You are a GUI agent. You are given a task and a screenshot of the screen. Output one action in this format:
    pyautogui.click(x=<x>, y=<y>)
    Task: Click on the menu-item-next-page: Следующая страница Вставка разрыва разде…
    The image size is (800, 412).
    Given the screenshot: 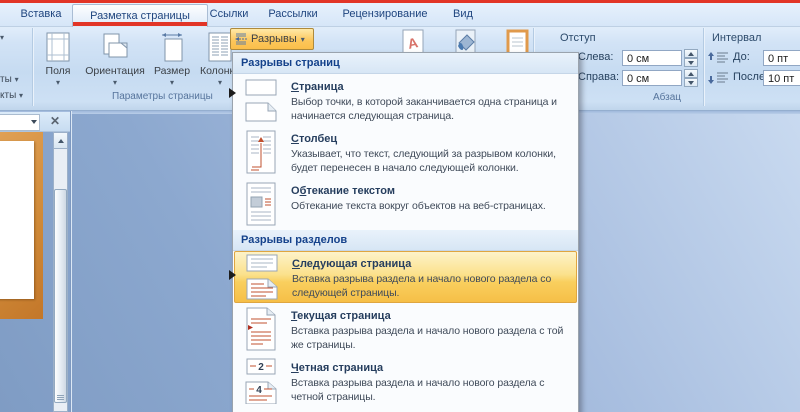 What is the action you would take?
    pyautogui.click(x=405, y=277)
    